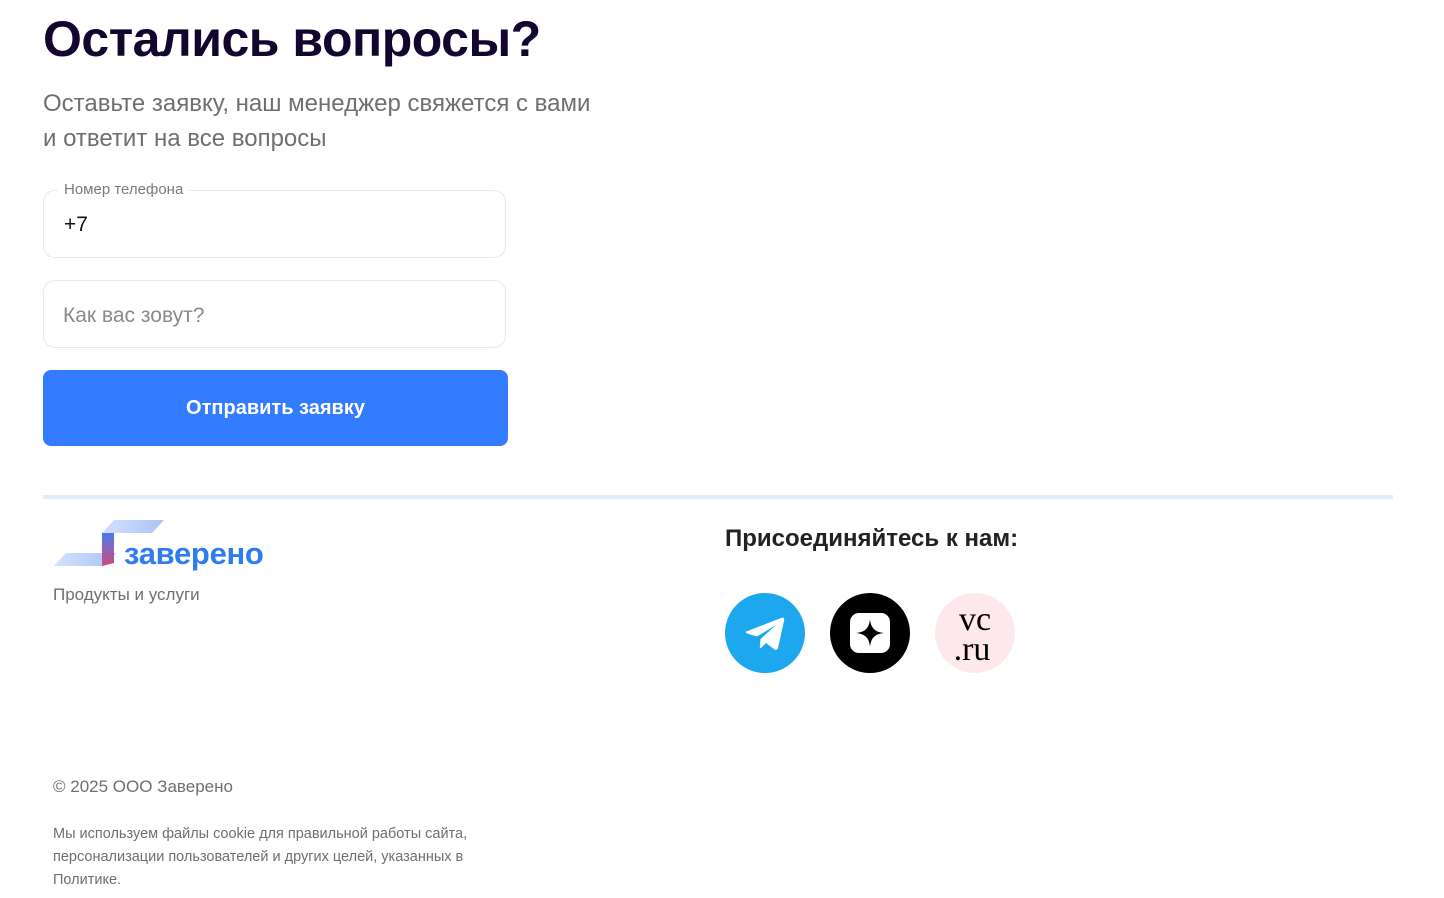 The height and width of the screenshot is (898, 1444). I want to click on dzen-icon, so click(870, 633).